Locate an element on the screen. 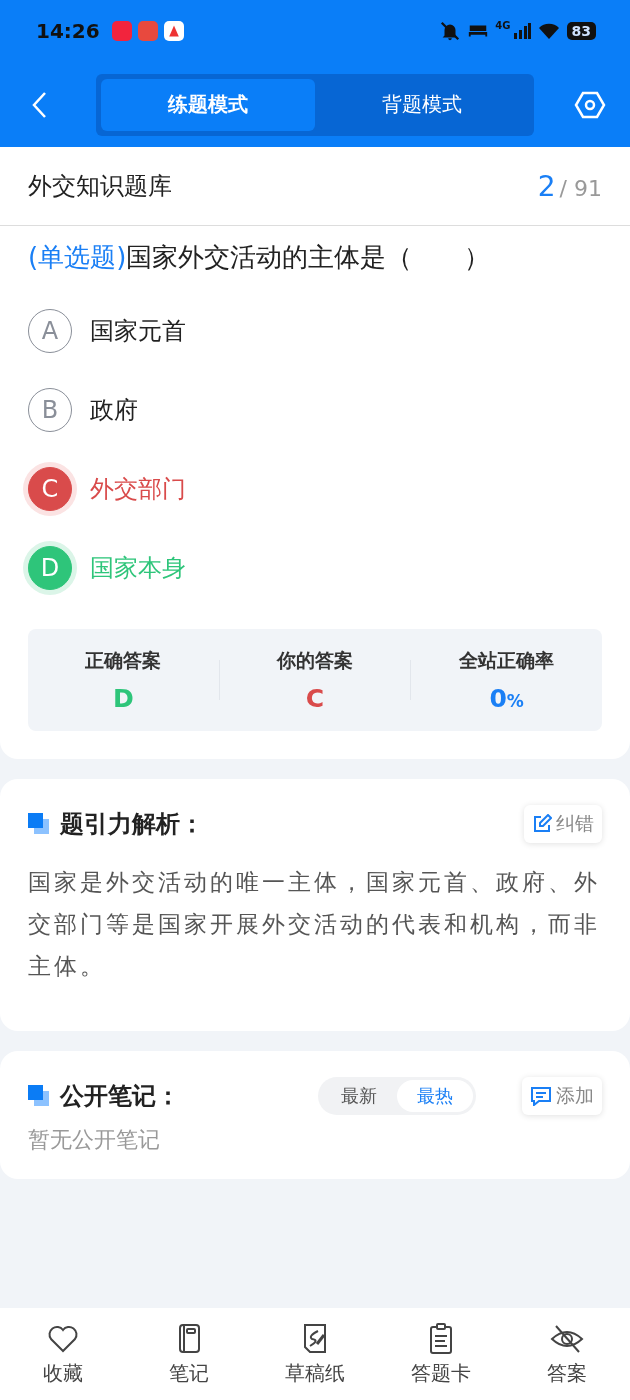  question-type: (单选题) is located at coordinates (77, 257).